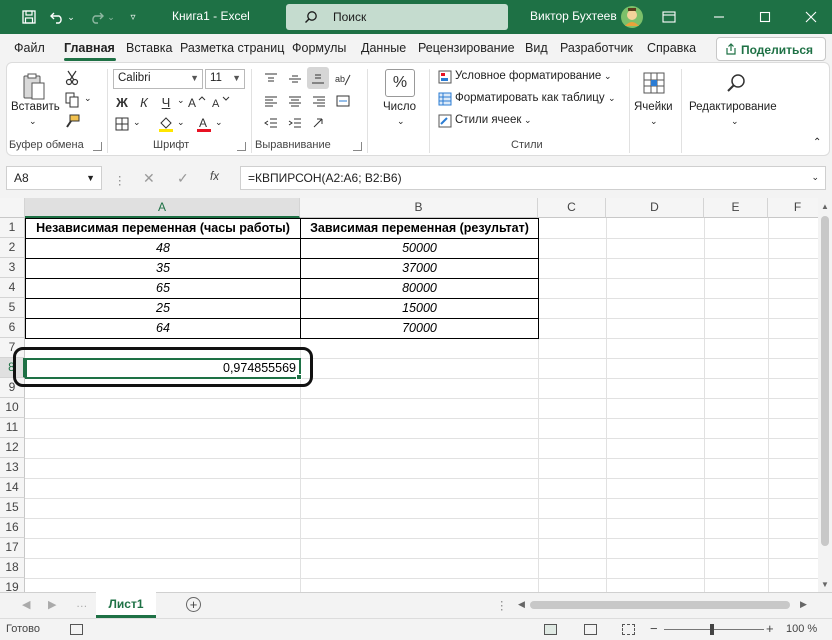 This screenshot has width=832, height=640. What do you see at coordinates (181, 122) in the screenshot?
I see `fill-color-dropdown-icon: ⌄` at bounding box center [181, 122].